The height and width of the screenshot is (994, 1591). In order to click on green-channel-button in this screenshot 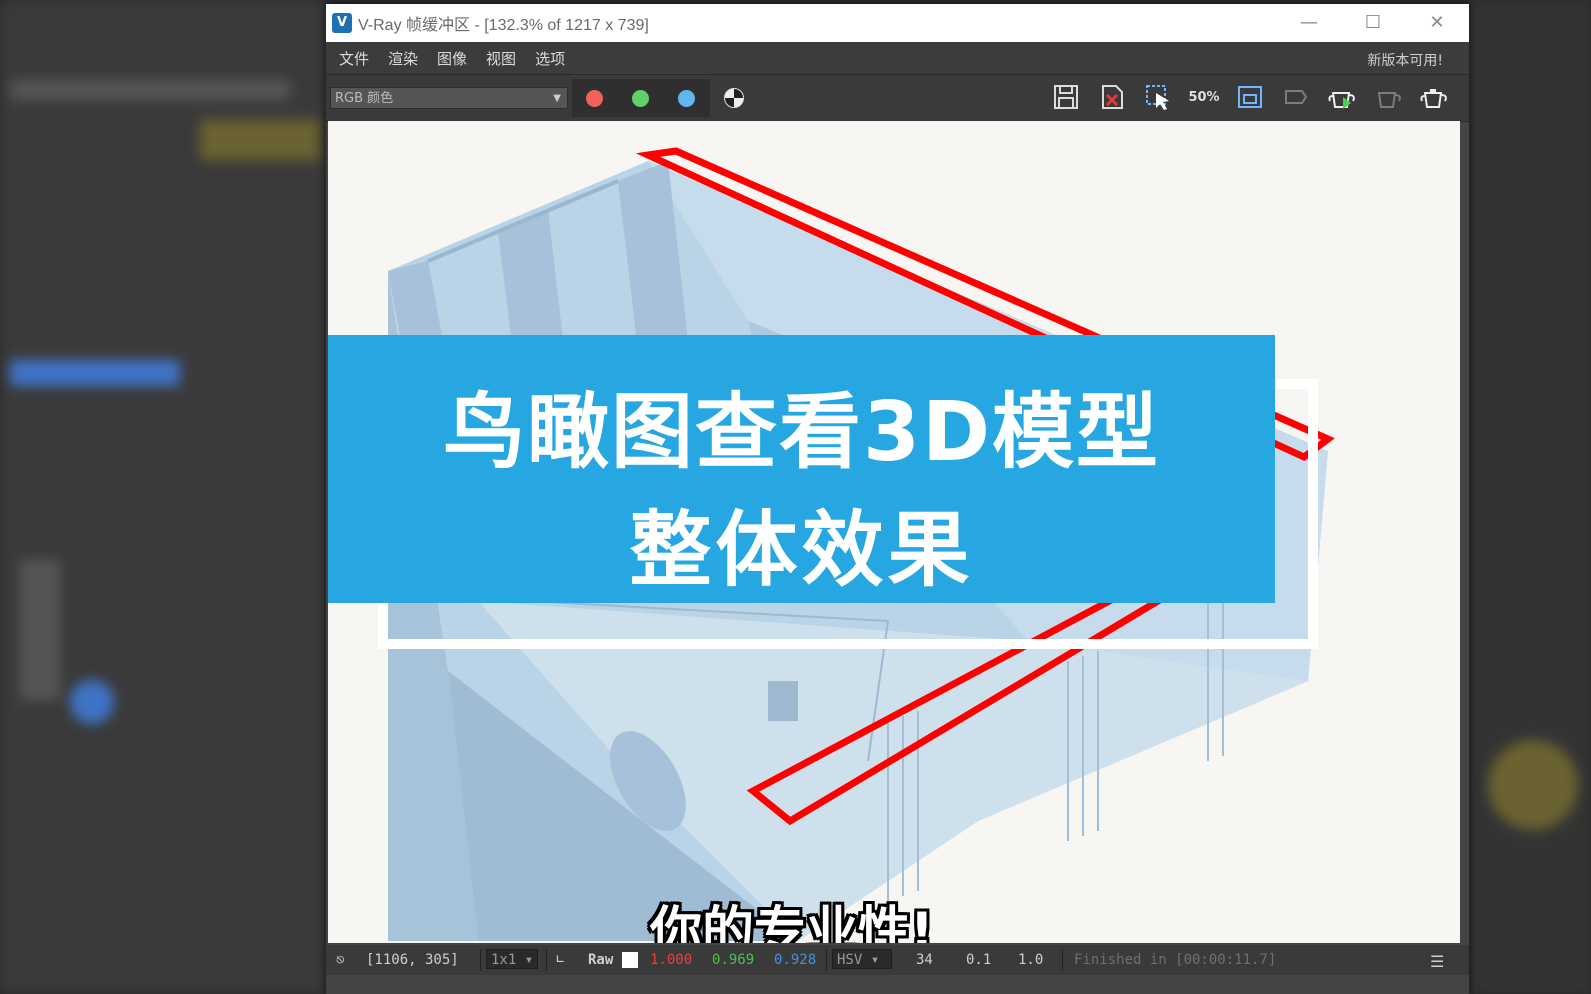, I will do `click(641, 98)`.